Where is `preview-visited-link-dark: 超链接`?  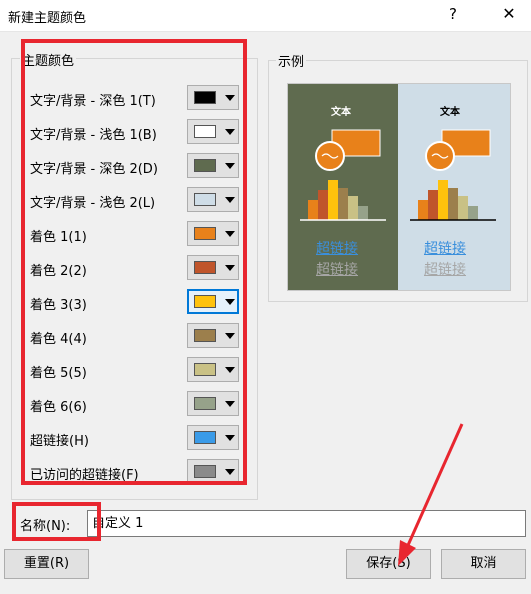
preview-visited-link-dark: 超链接 is located at coordinates (337, 270).